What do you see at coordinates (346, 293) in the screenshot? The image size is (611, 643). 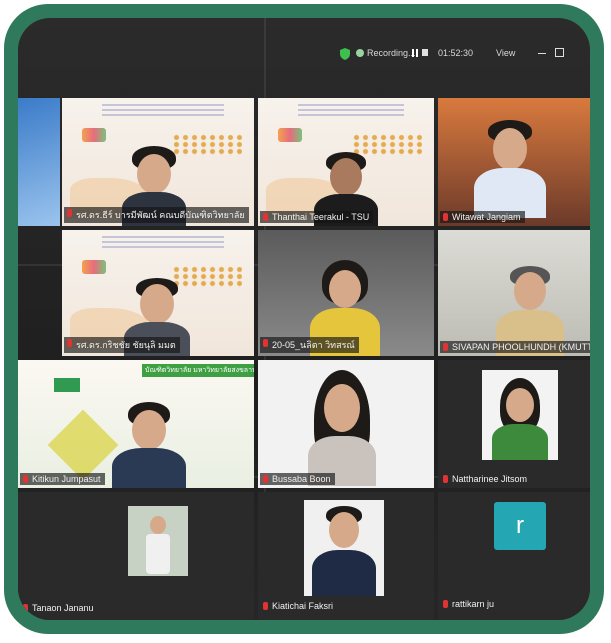 I see `video-tile: 20-05_นลิตา วิทสรณ์` at bounding box center [346, 293].